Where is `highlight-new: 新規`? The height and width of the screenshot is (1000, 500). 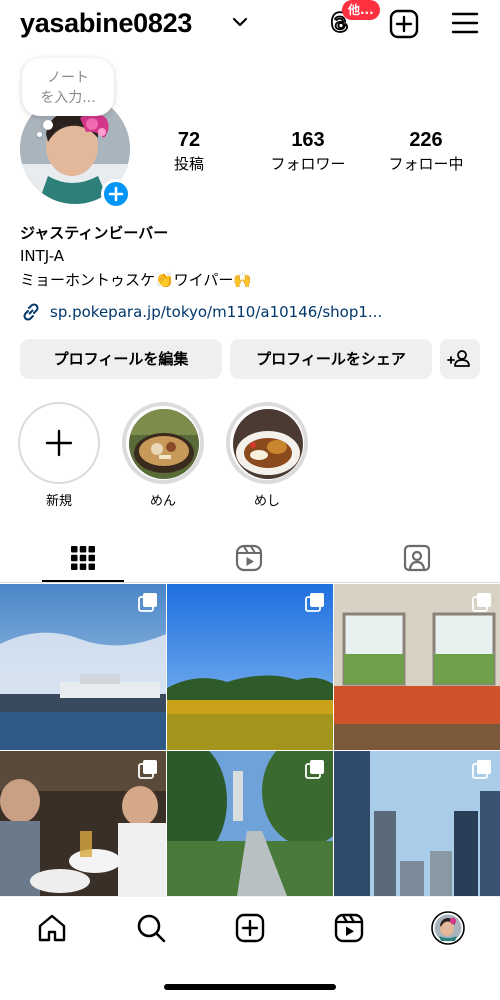
highlight-new: 新規 is located at coordinates (59, 455).